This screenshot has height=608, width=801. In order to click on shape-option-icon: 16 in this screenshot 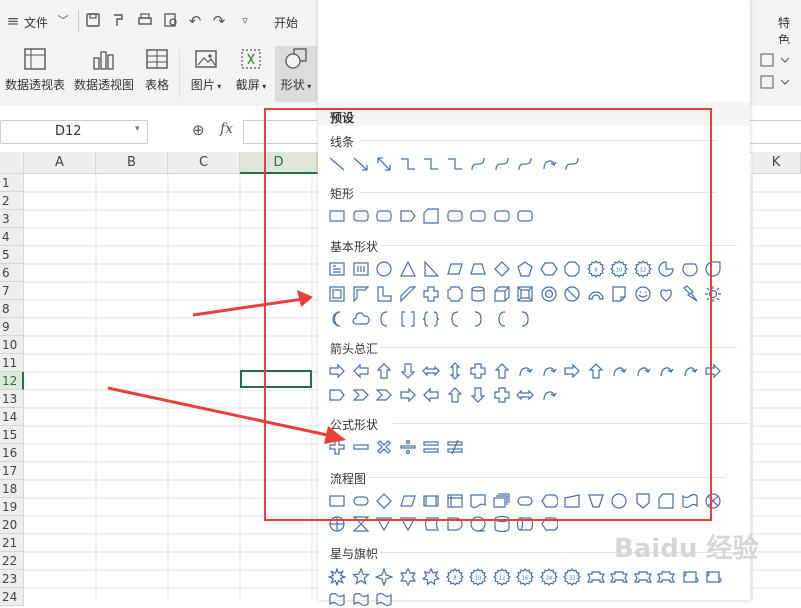, I will do `click(525, 577)`.